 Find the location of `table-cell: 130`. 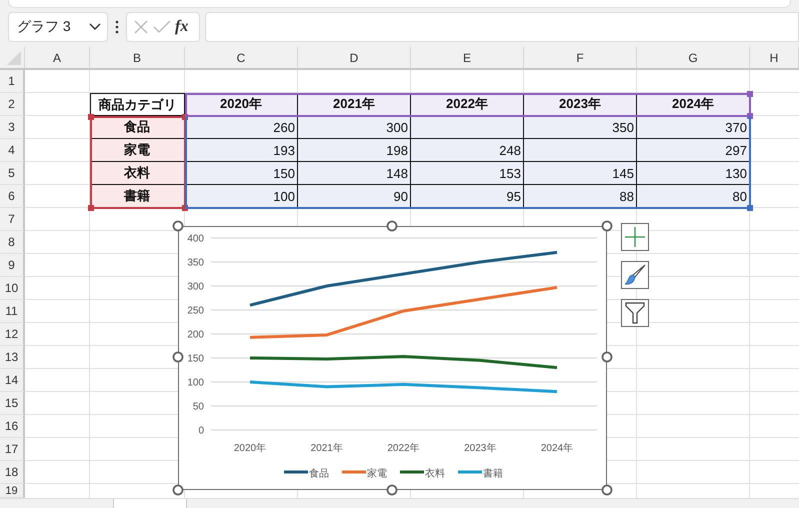

table-cell: 130 is located at coordinates (693, 173).